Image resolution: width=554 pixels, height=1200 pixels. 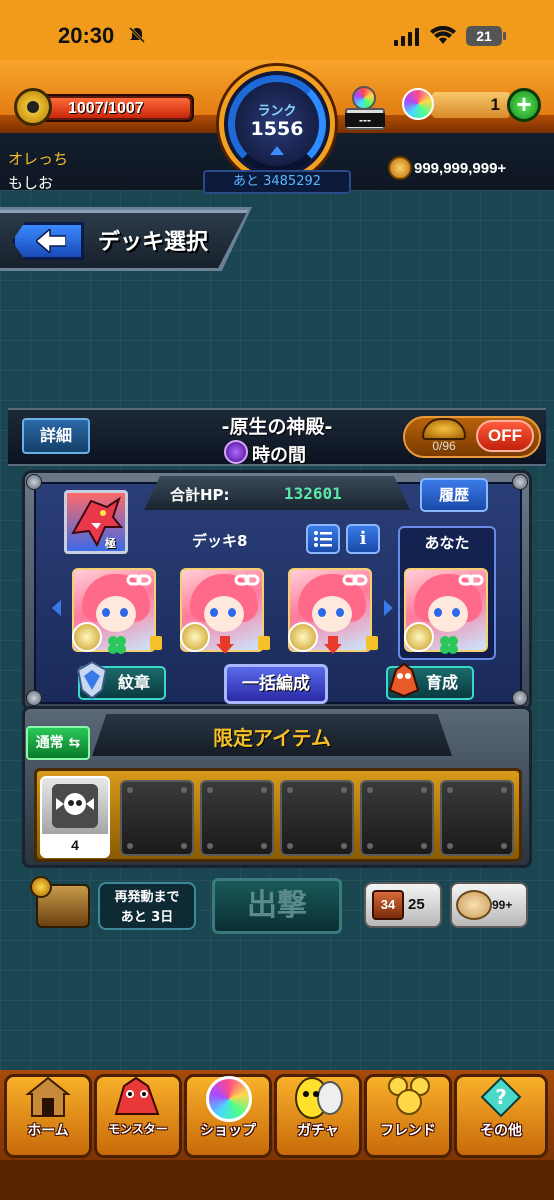 I want to click on dice-icon: 34, so click(x=388, y=905).